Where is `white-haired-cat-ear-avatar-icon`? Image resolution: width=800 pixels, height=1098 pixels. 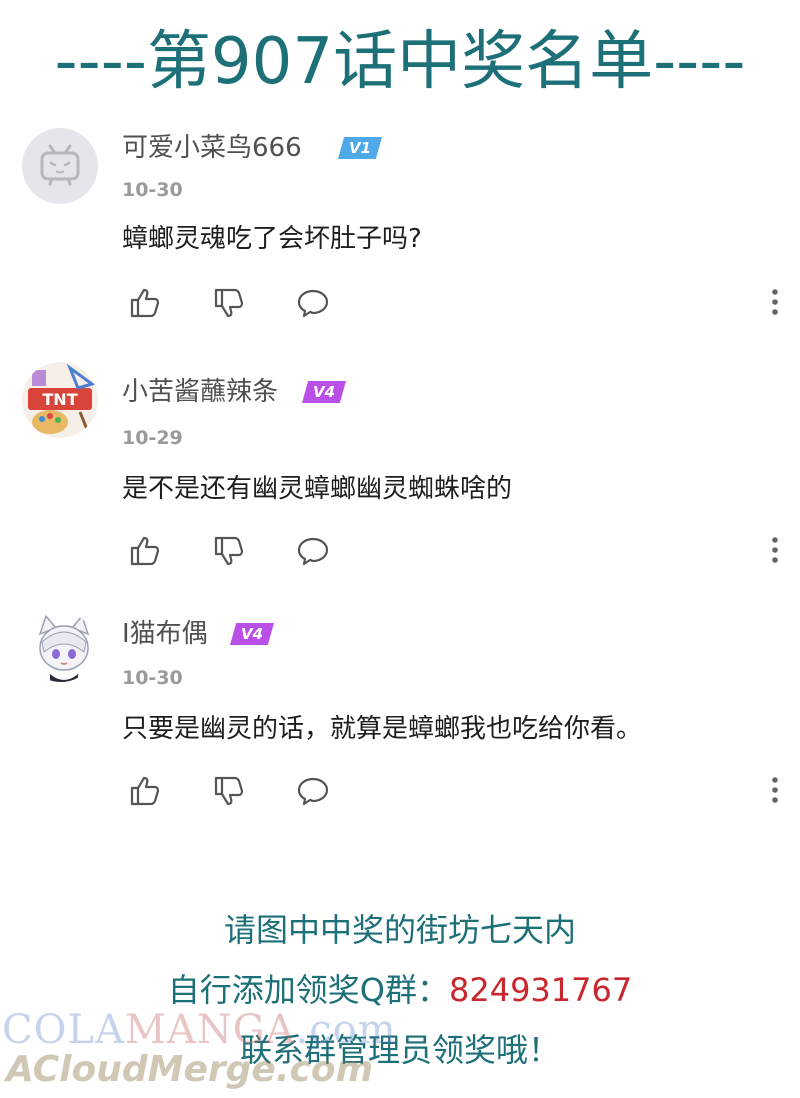
white-haired-cat-ear-avatar-icon is located at coordinates (61, 647).